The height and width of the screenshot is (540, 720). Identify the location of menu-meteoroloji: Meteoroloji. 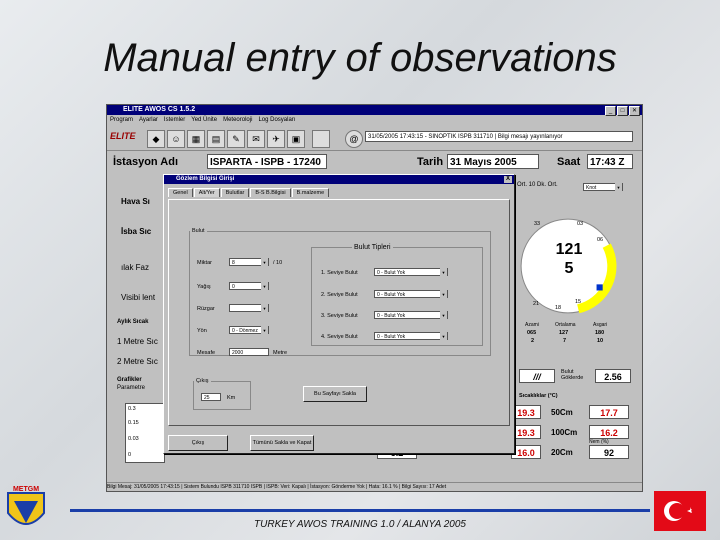
(237, 120).